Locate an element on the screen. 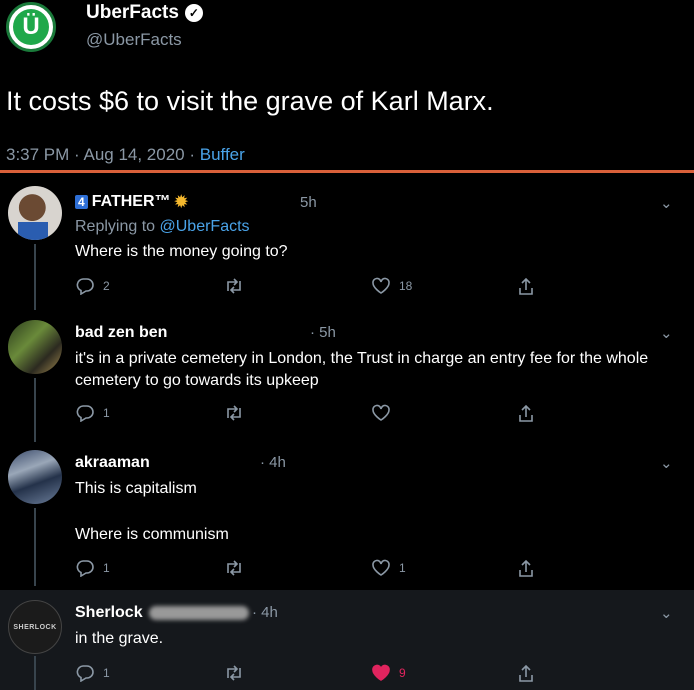  replying-handle: @UberFacts is located at coordinates (205, 226).